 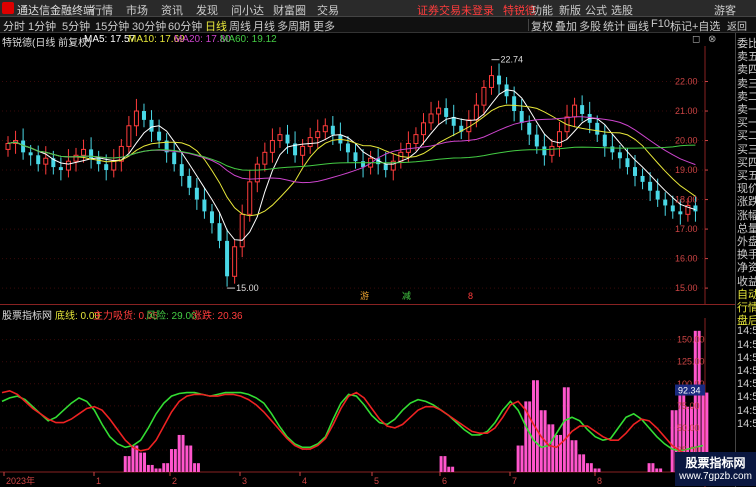 I want to click on chart-settings-icon: ◻, so click(x=696, y=39).